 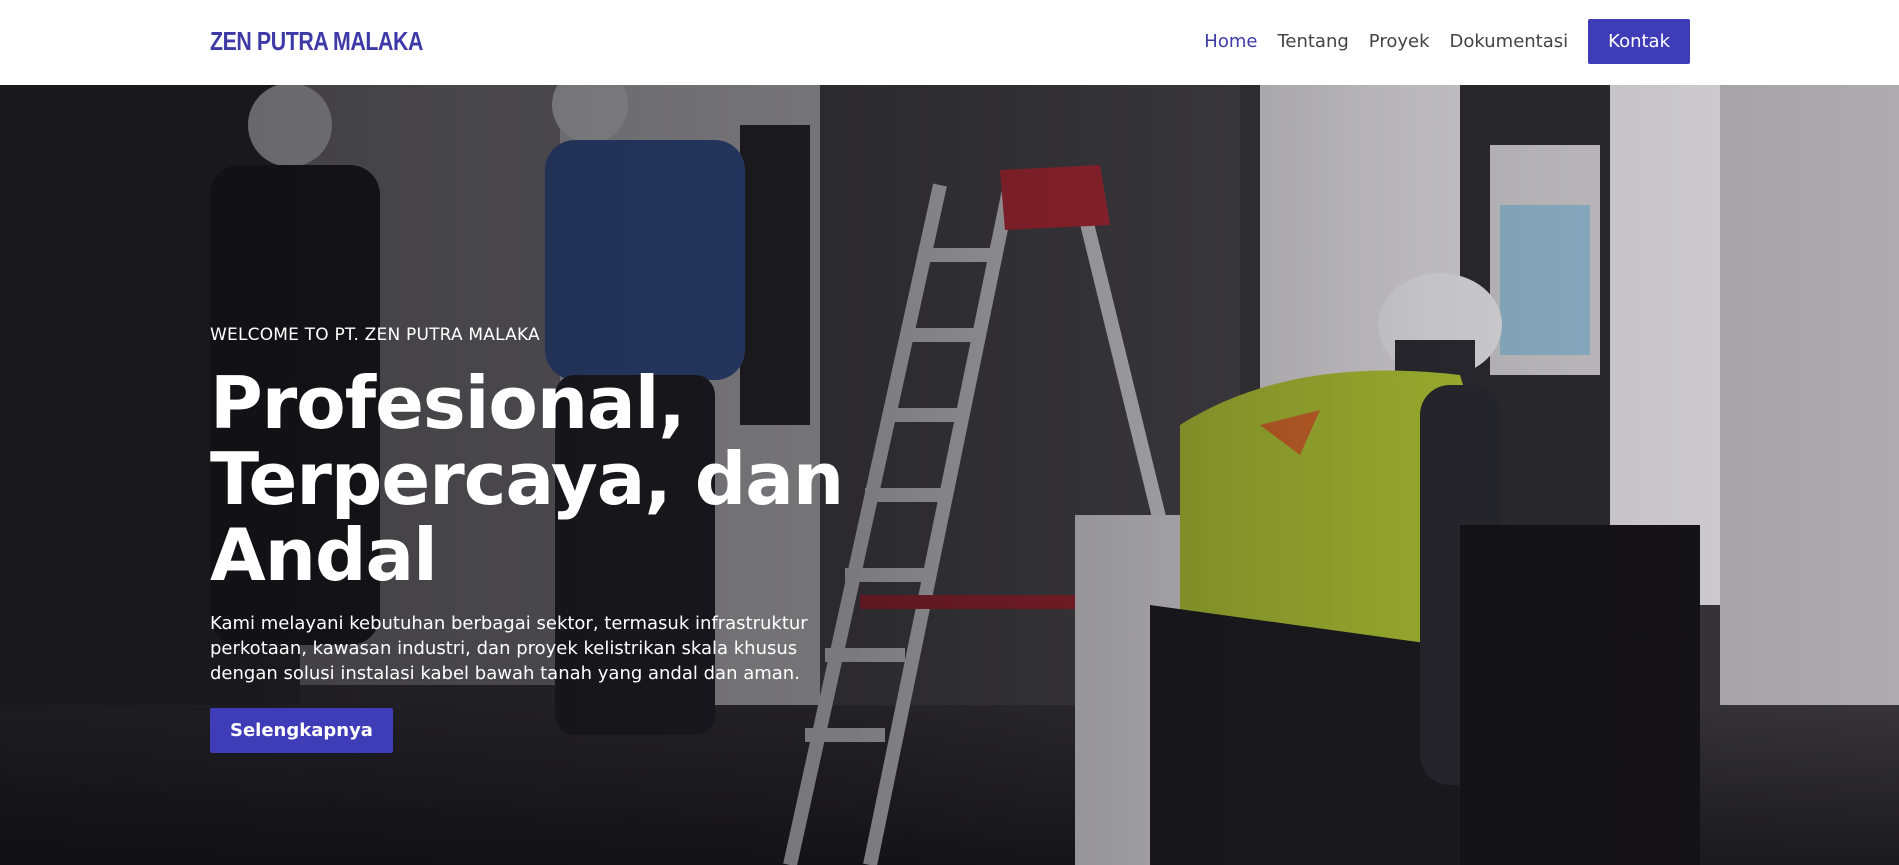 What do you see at coordinates (375, 335) in the screenshot?
I see `hero-eyebrow: WELCOME TO PT. ZEN PUTRA MALAKA` at bounding box center [375, 335].